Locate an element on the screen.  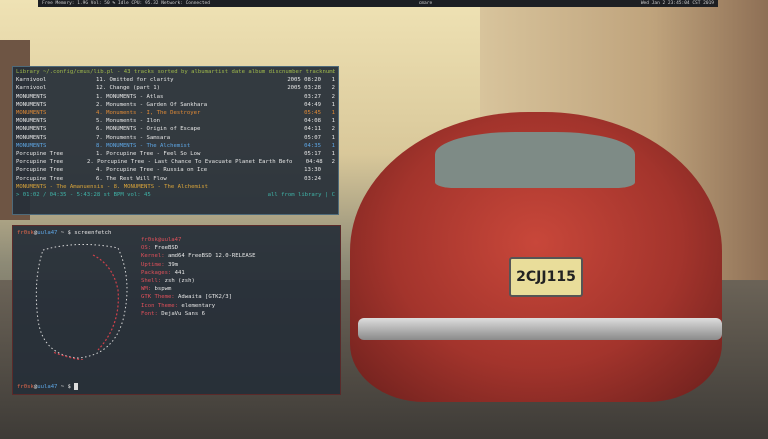
track-row: Porcupine Tree 6. The Rest Will Flow 03:24 is located at coordinates (175, 179).